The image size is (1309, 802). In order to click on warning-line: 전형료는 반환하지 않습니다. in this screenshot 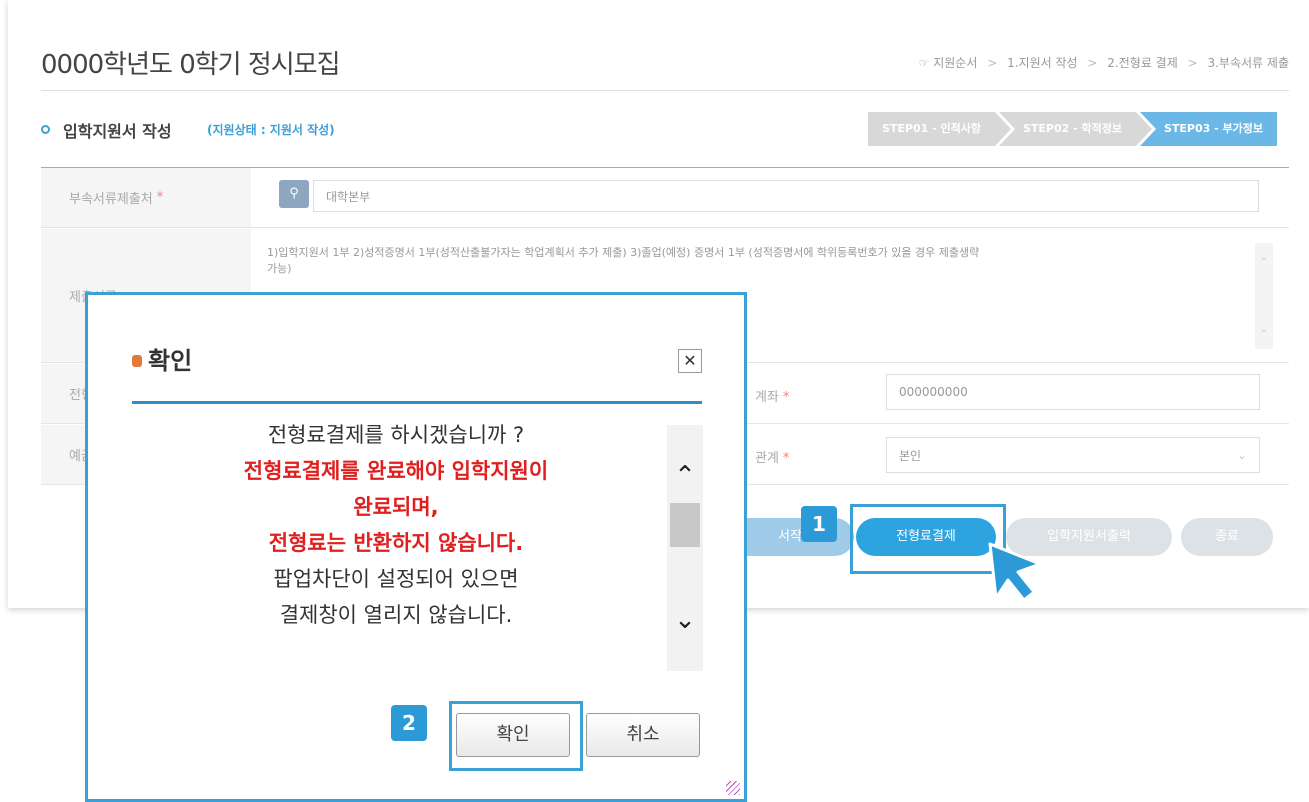, I will do `click(396, 543)`.